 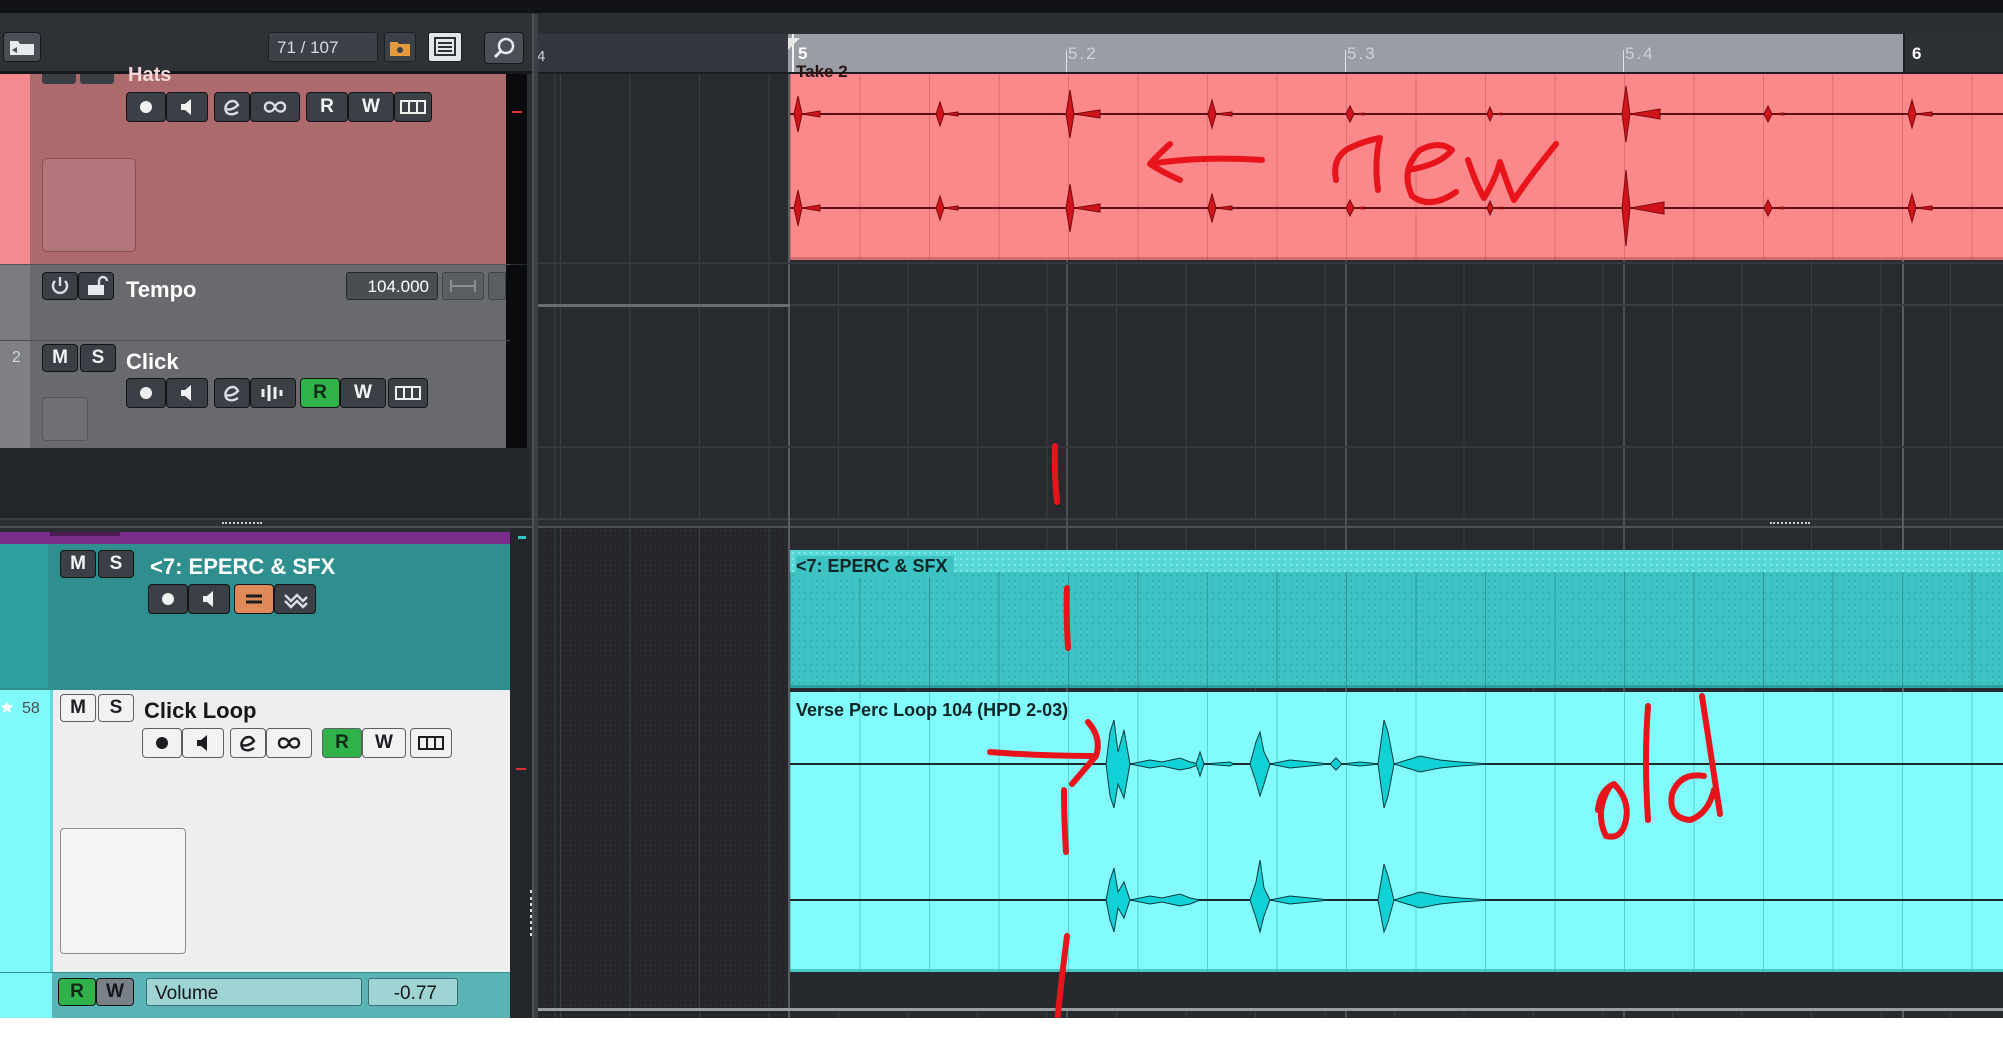 What do you see at coordinates (1612, 810) in the screenshot?
I see `old-letter-o` at bounding box center [1612, 810].